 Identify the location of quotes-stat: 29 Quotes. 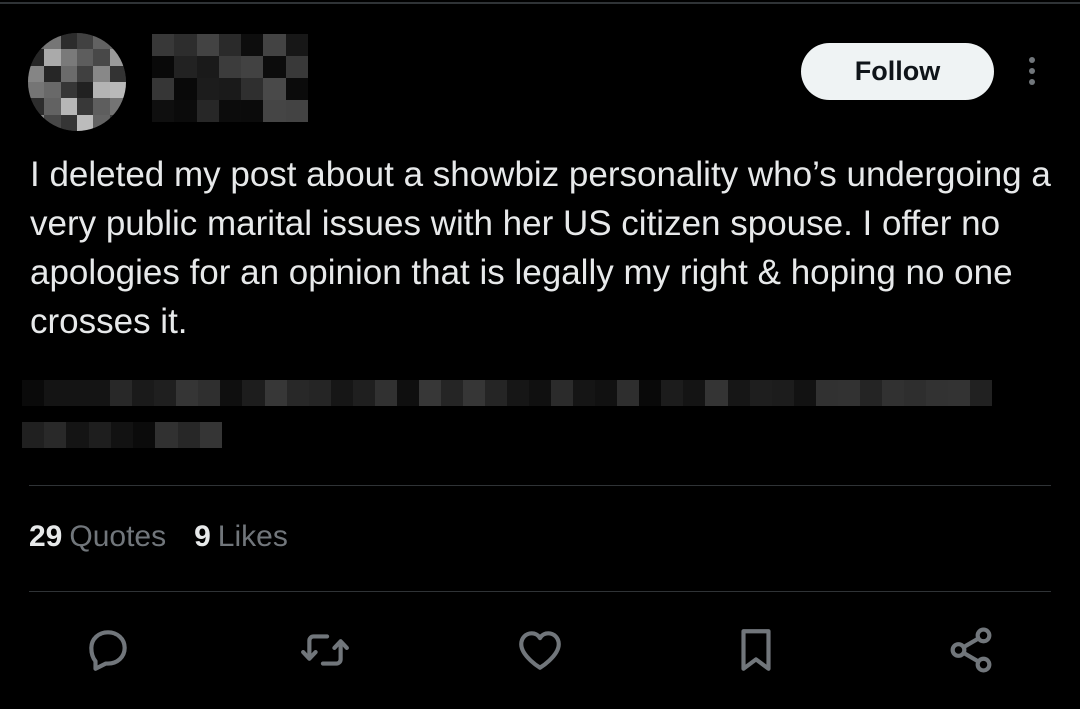
(97, 537).